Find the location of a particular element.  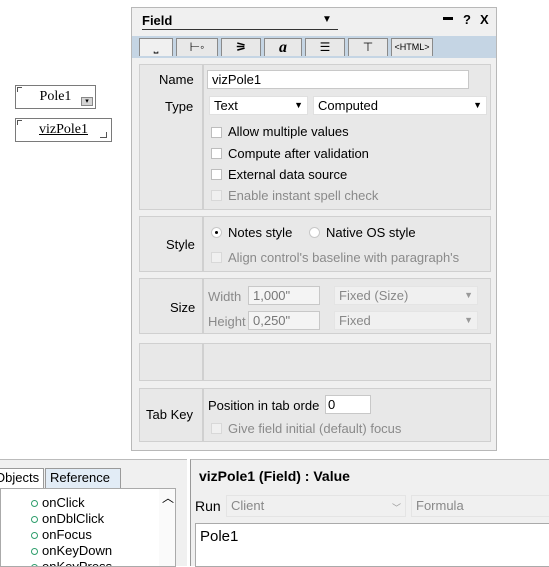

tab-basics: ⎵ is located at coordinates (156, 47).